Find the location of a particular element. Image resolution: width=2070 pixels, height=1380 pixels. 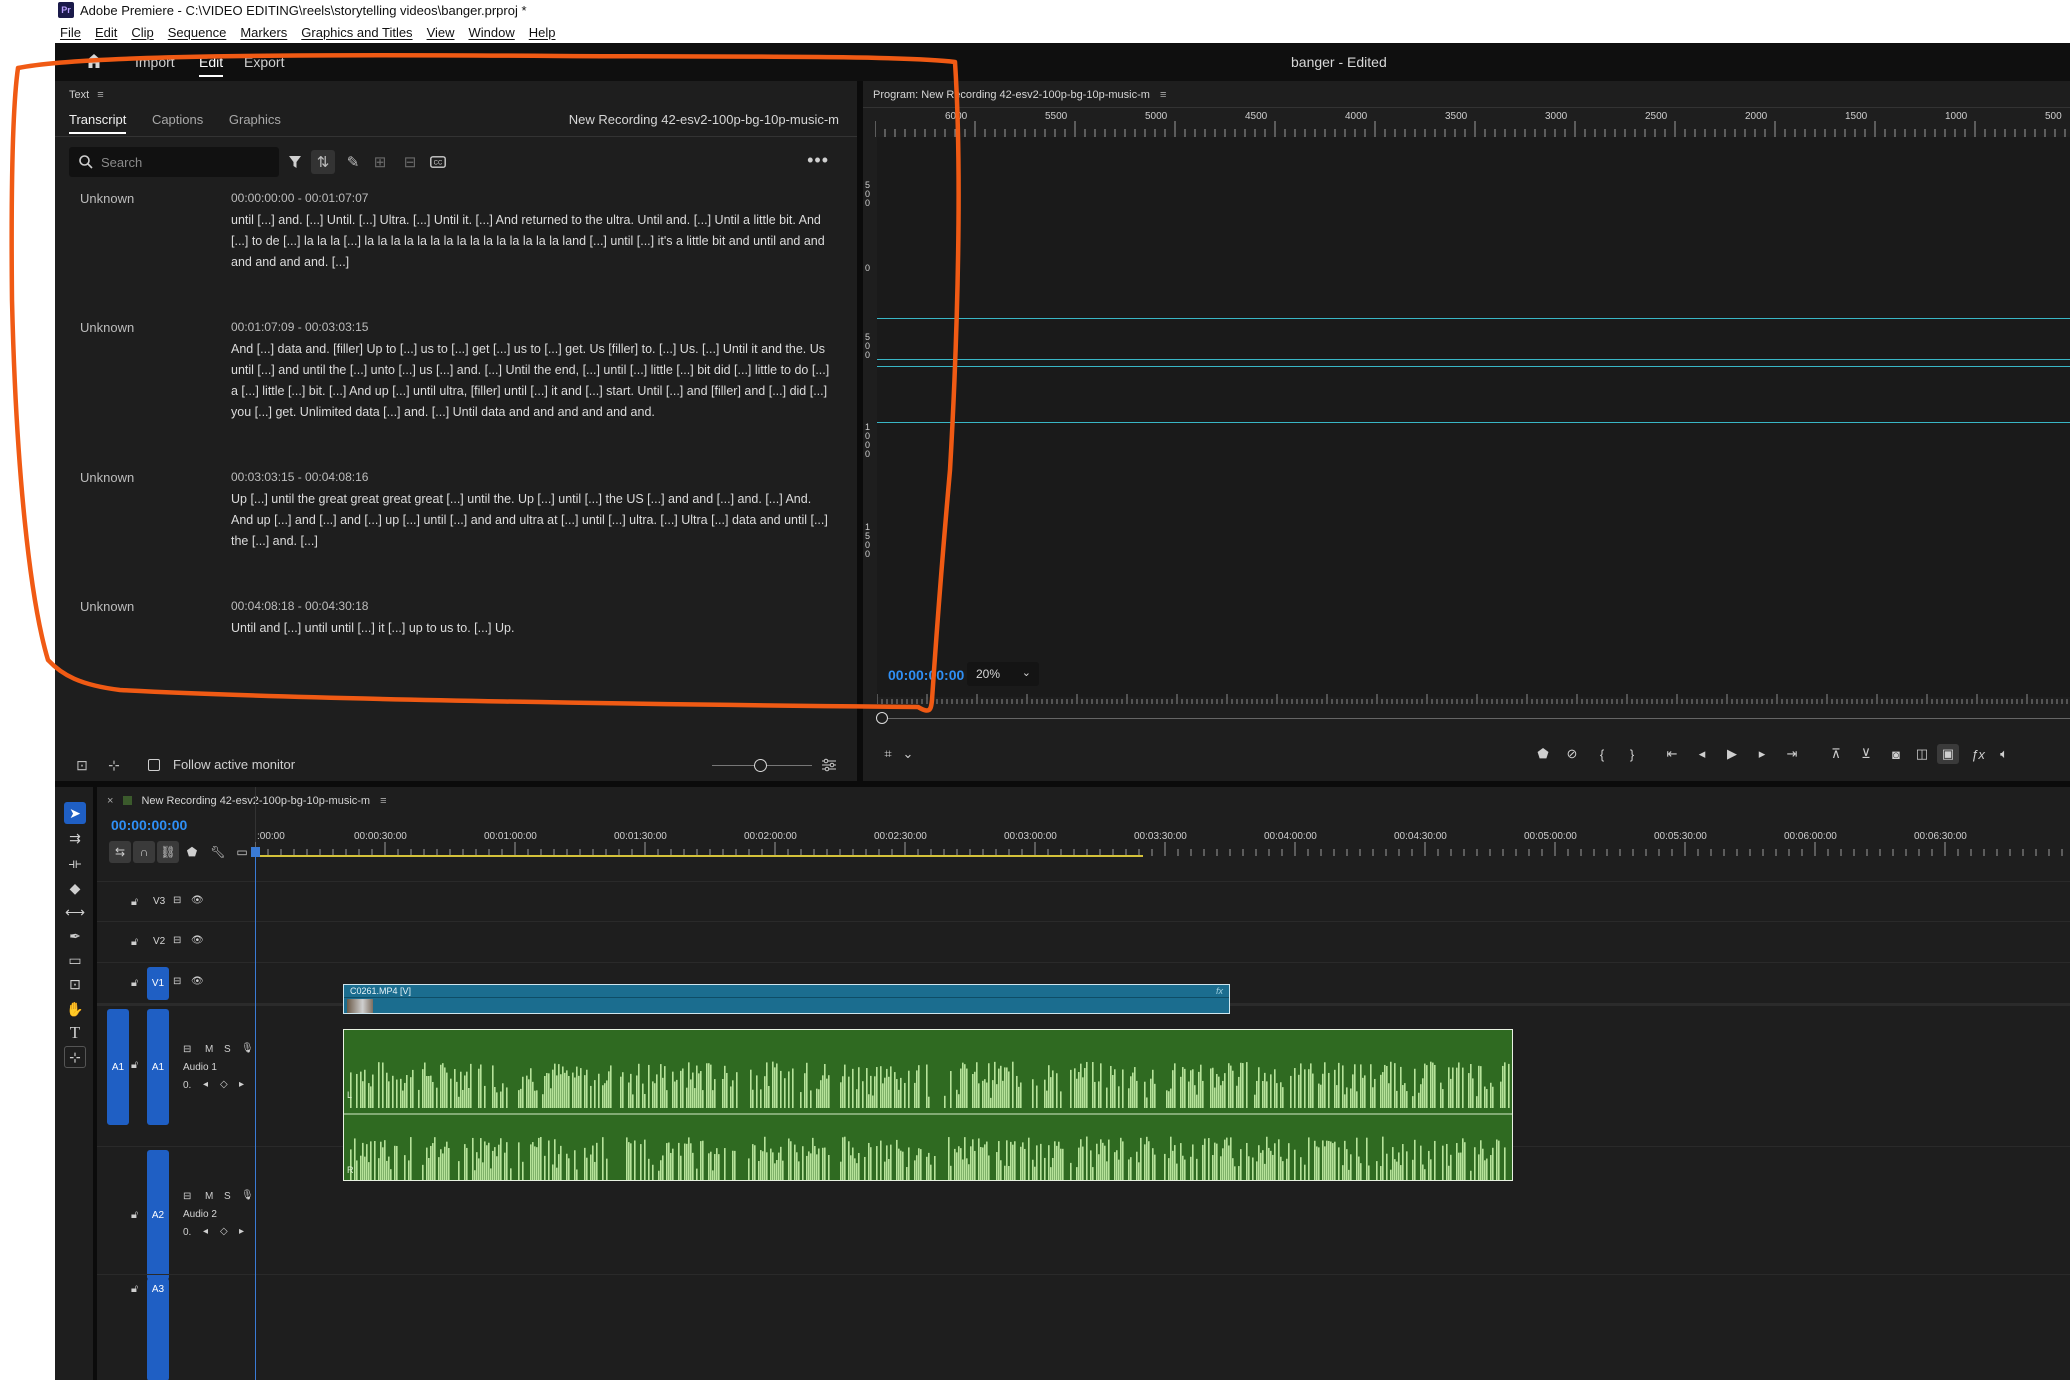

hand-tool-icon: ✋ is located at coordinates (75, 1009).